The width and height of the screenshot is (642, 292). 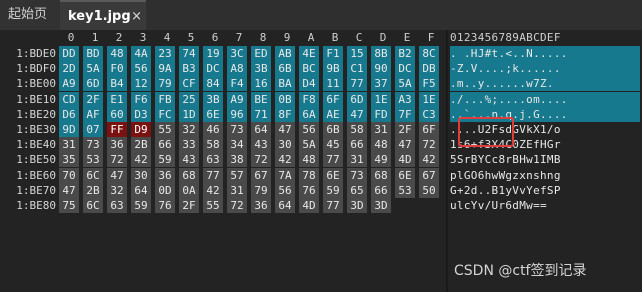 I want to click on hex-byte: 59, so click(x=333, y=190).